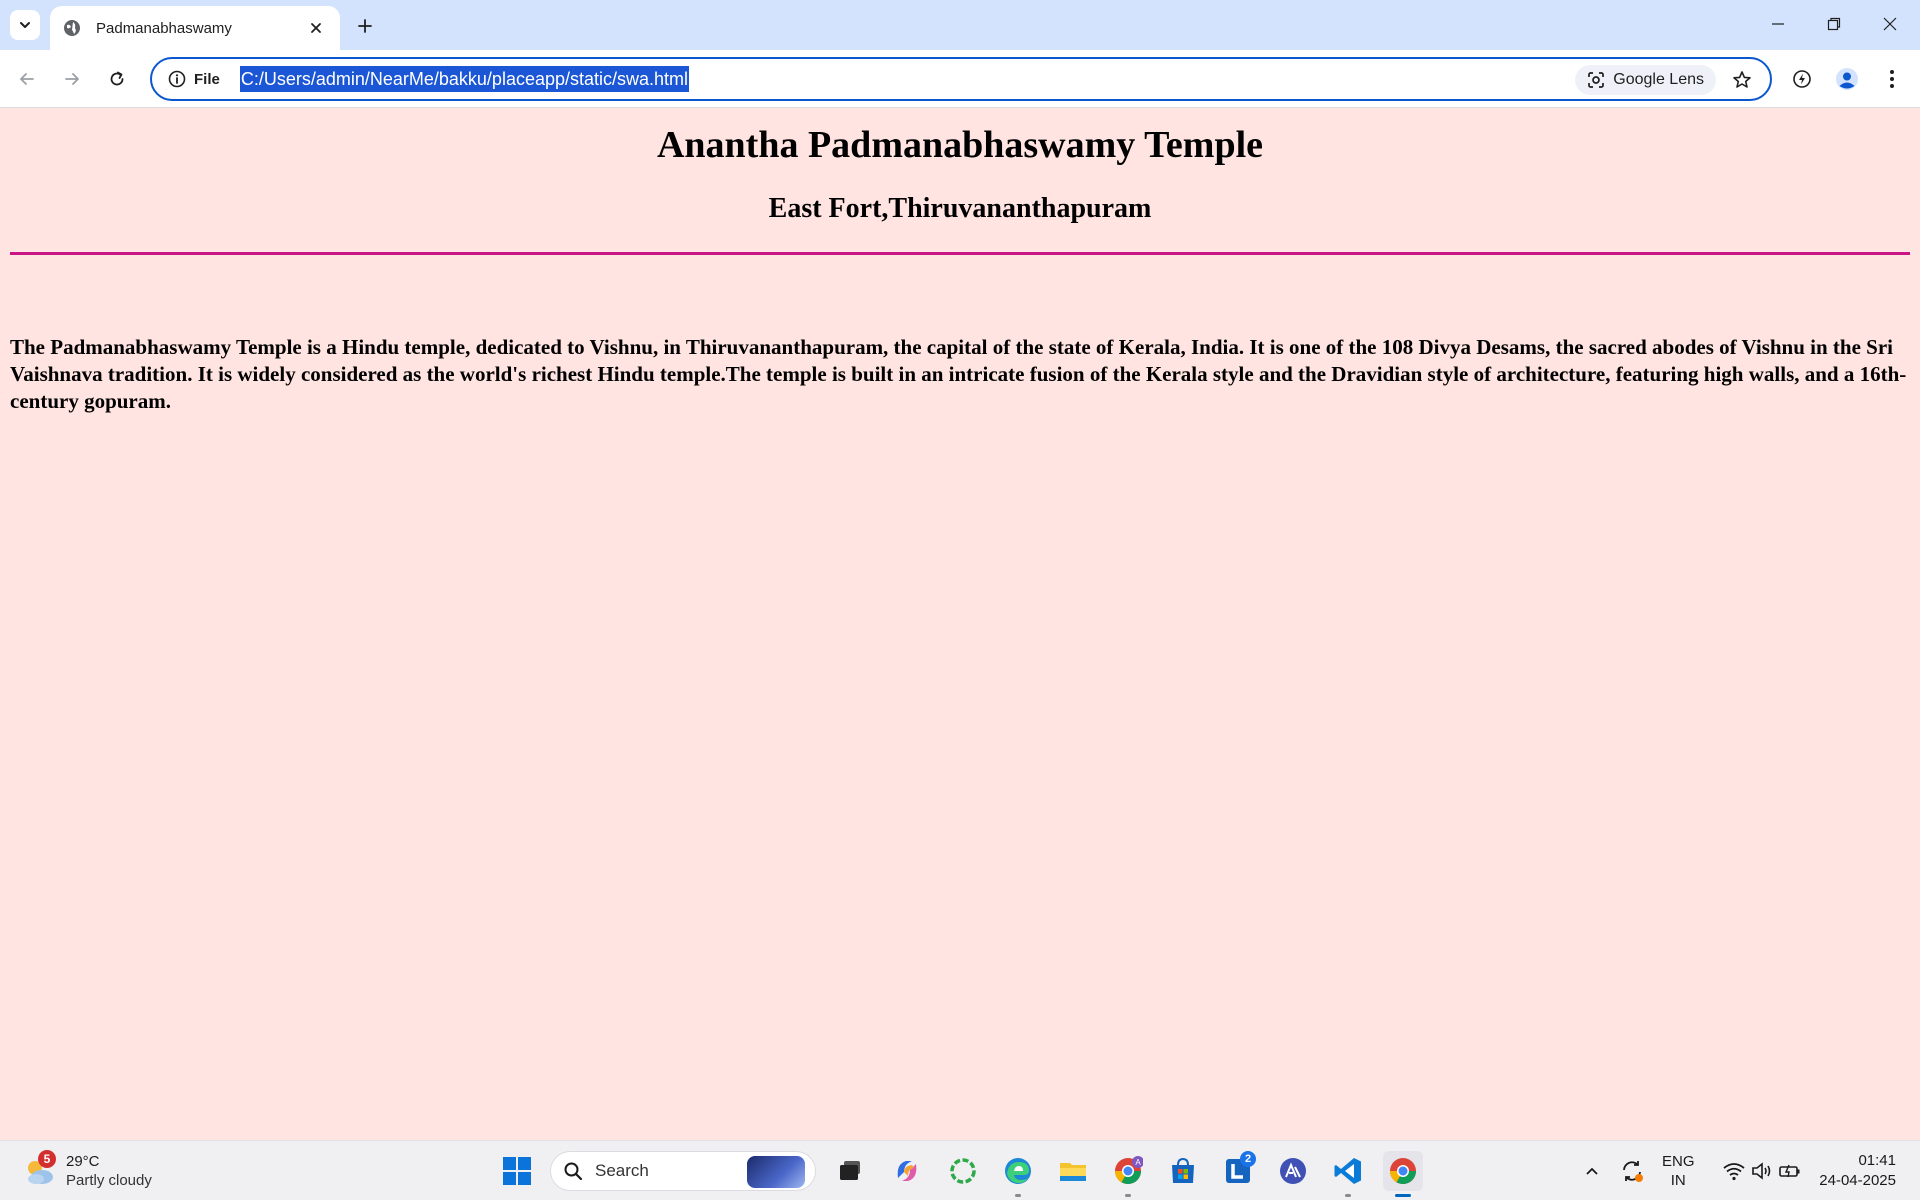  What do you see at coordinates (1128, 1174) in the screenshot?
I see `chrome-profile-icon: A` at bounding box center [1128, 1174].